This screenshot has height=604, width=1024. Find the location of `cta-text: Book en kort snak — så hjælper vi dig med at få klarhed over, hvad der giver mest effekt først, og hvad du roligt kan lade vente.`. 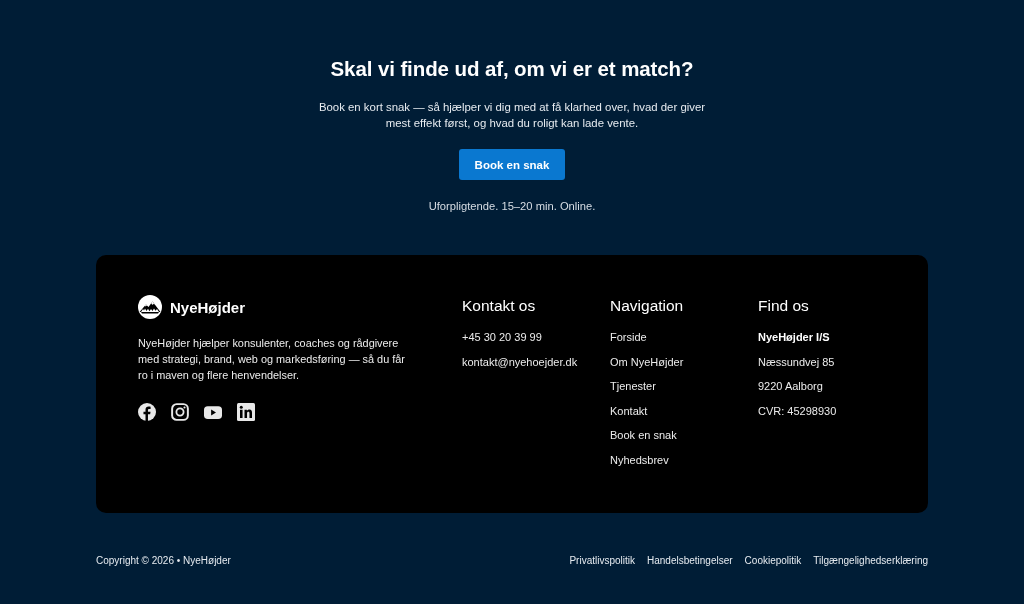

cta-text: Book en kort snak — så hjælper vi dig med at få klarhed over, hvad der giver mest effekt først, og hvad du roligt kan lade vente. is located at coordinates (512, 115).